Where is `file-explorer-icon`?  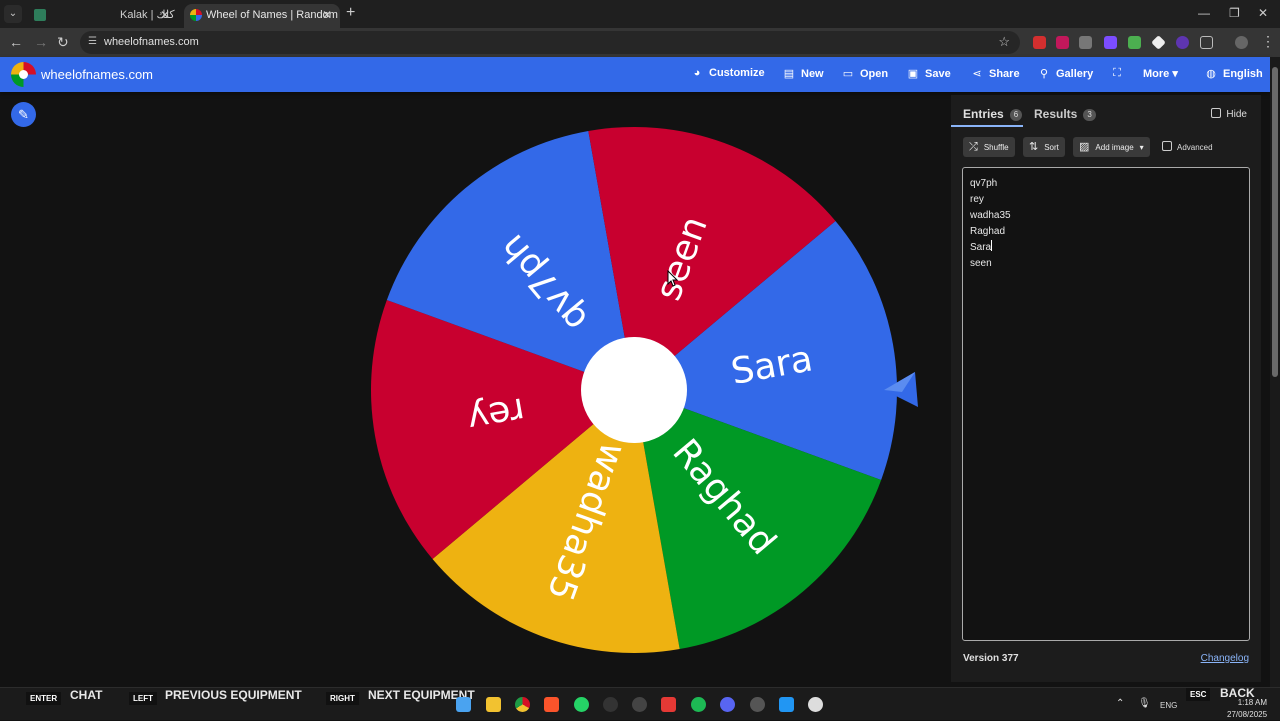 file-explorer-icon is located at coordinates (493, 704).